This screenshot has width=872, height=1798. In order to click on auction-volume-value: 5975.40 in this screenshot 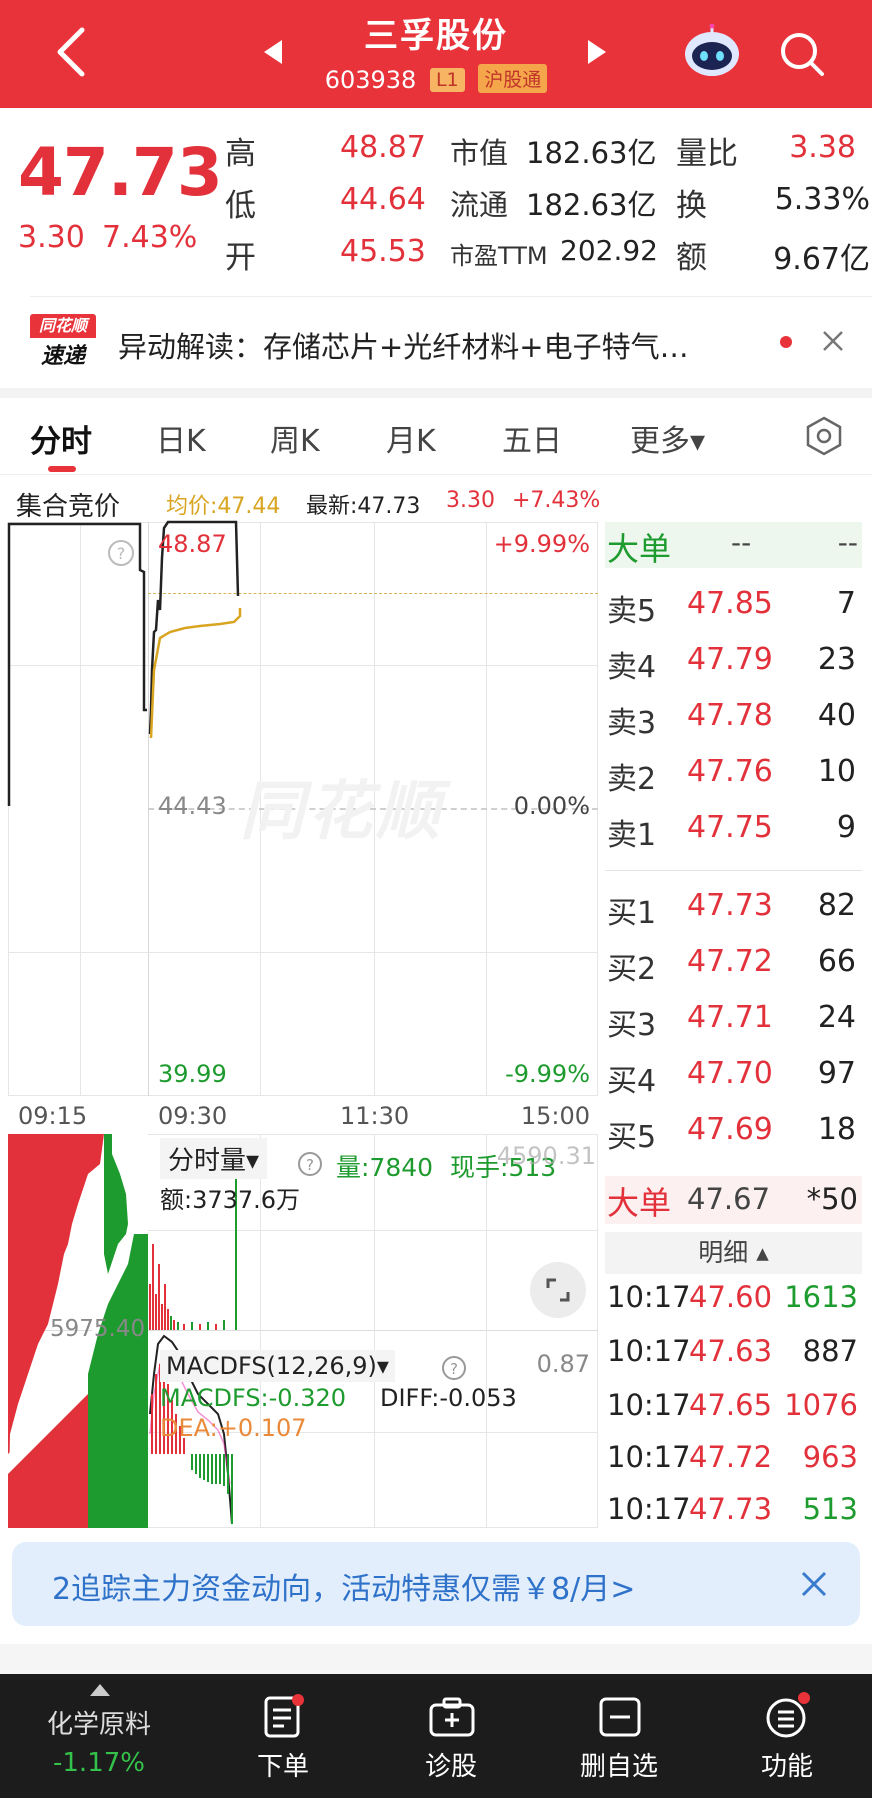, I will do `click(98, 1329)`.